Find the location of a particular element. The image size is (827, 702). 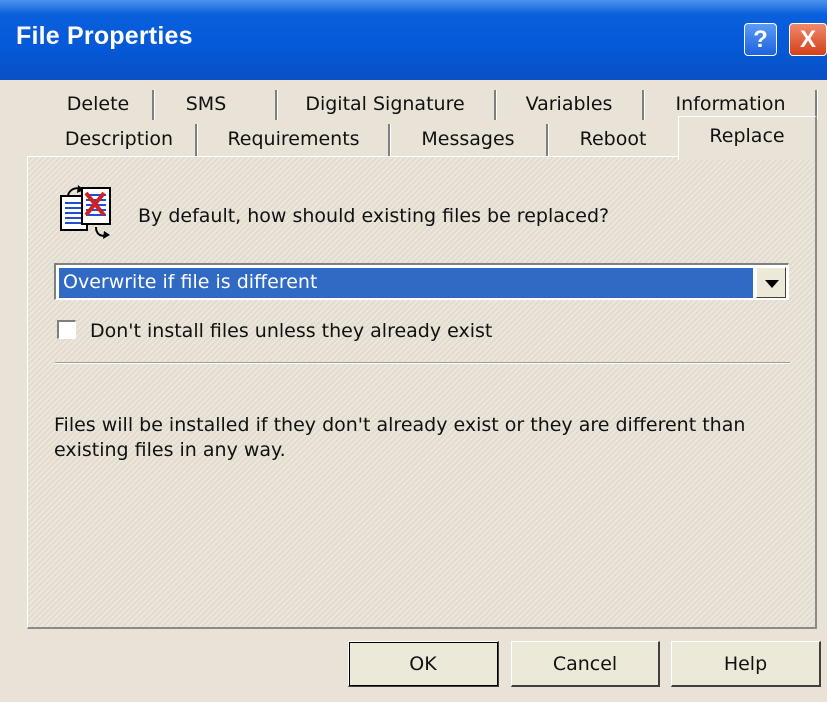

ok-button: OK is located at coordinates (423, 664).